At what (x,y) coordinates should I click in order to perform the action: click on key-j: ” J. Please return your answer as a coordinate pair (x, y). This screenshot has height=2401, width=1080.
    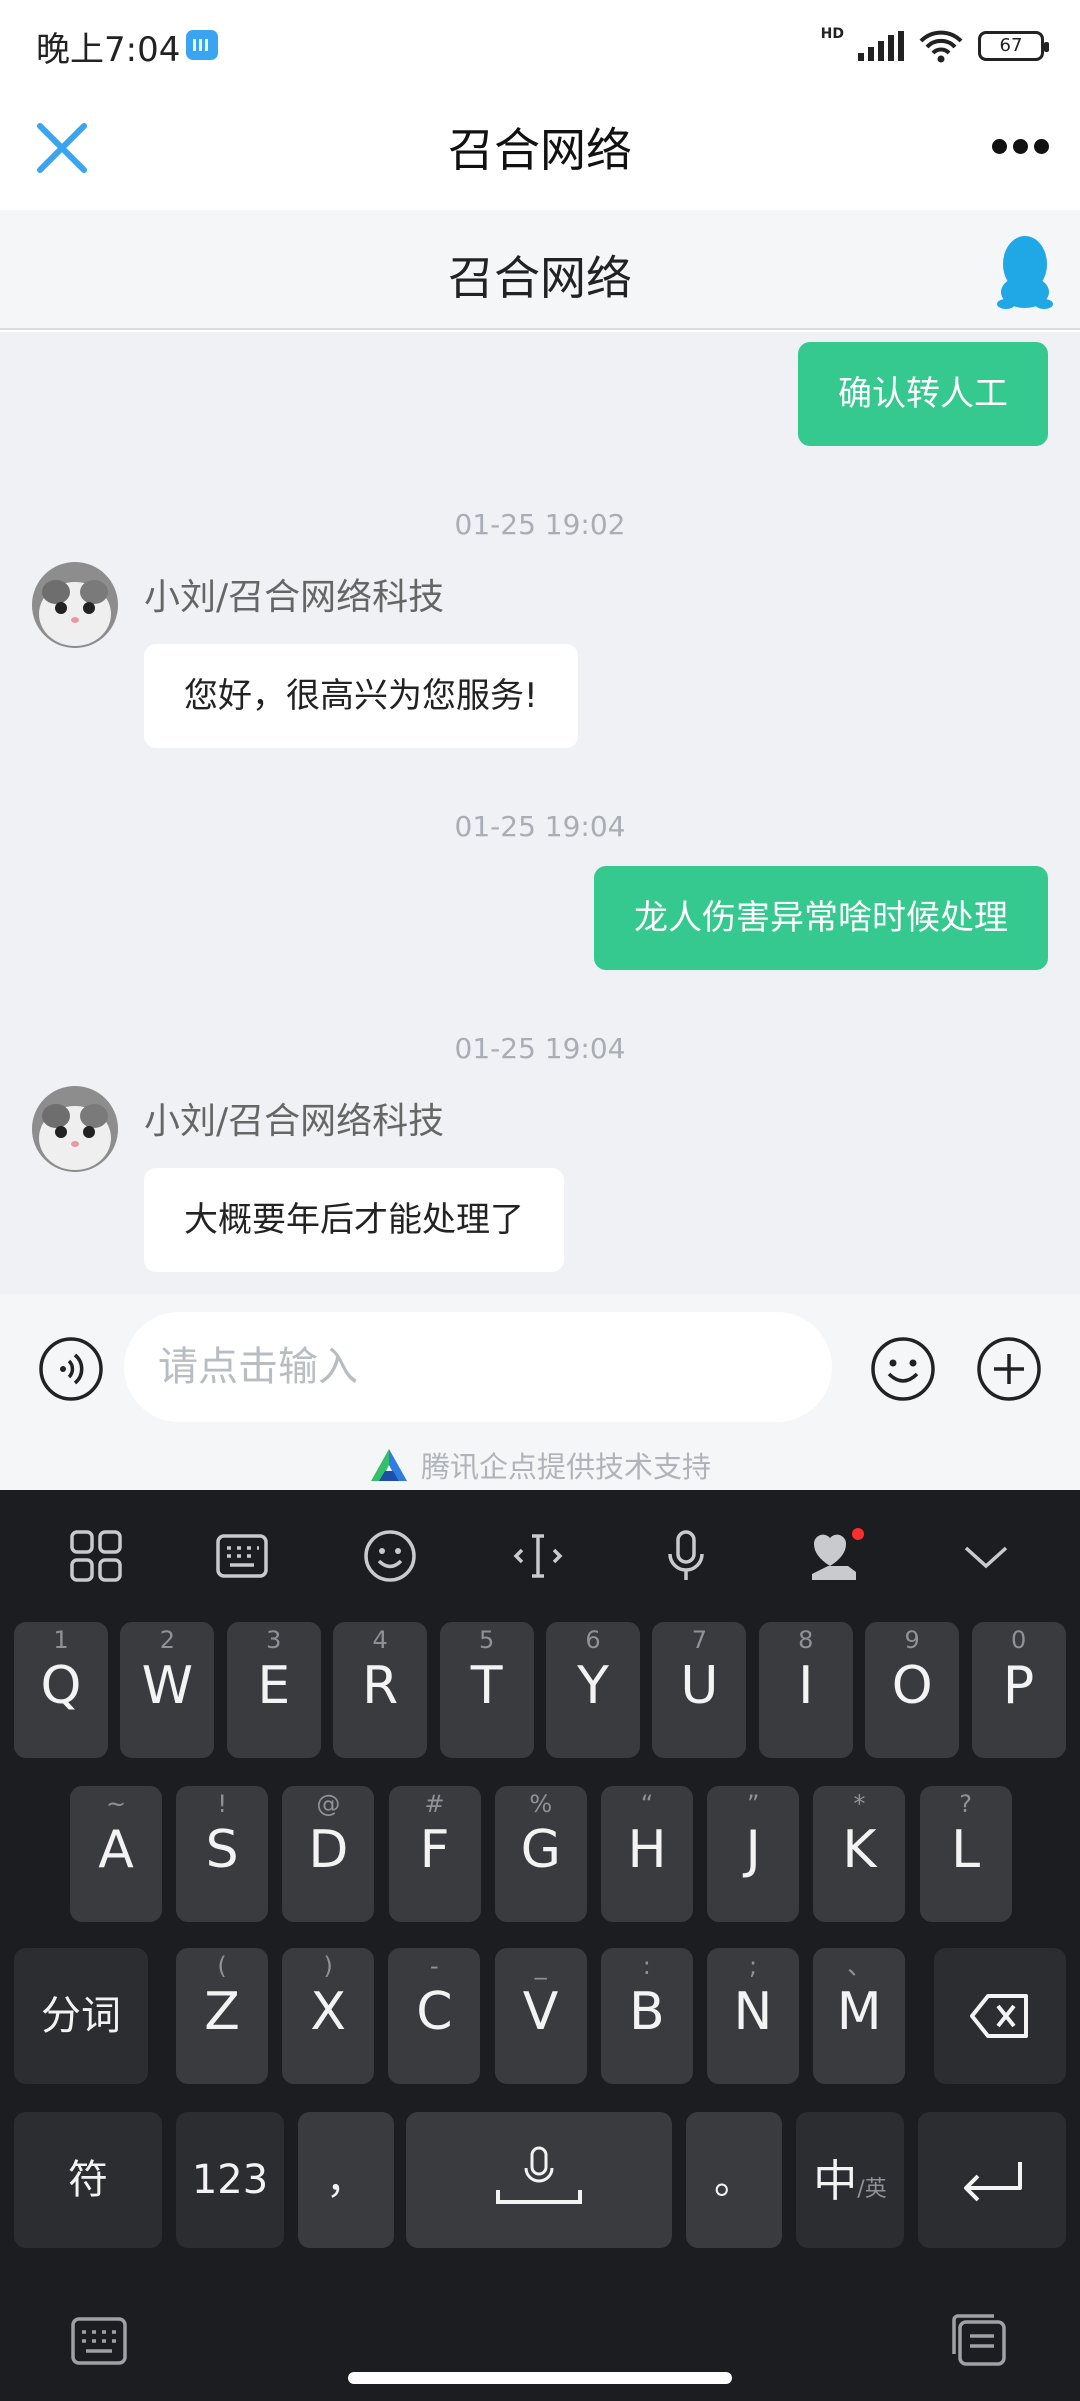
    Looking at the image, I should click on (753, 1854).